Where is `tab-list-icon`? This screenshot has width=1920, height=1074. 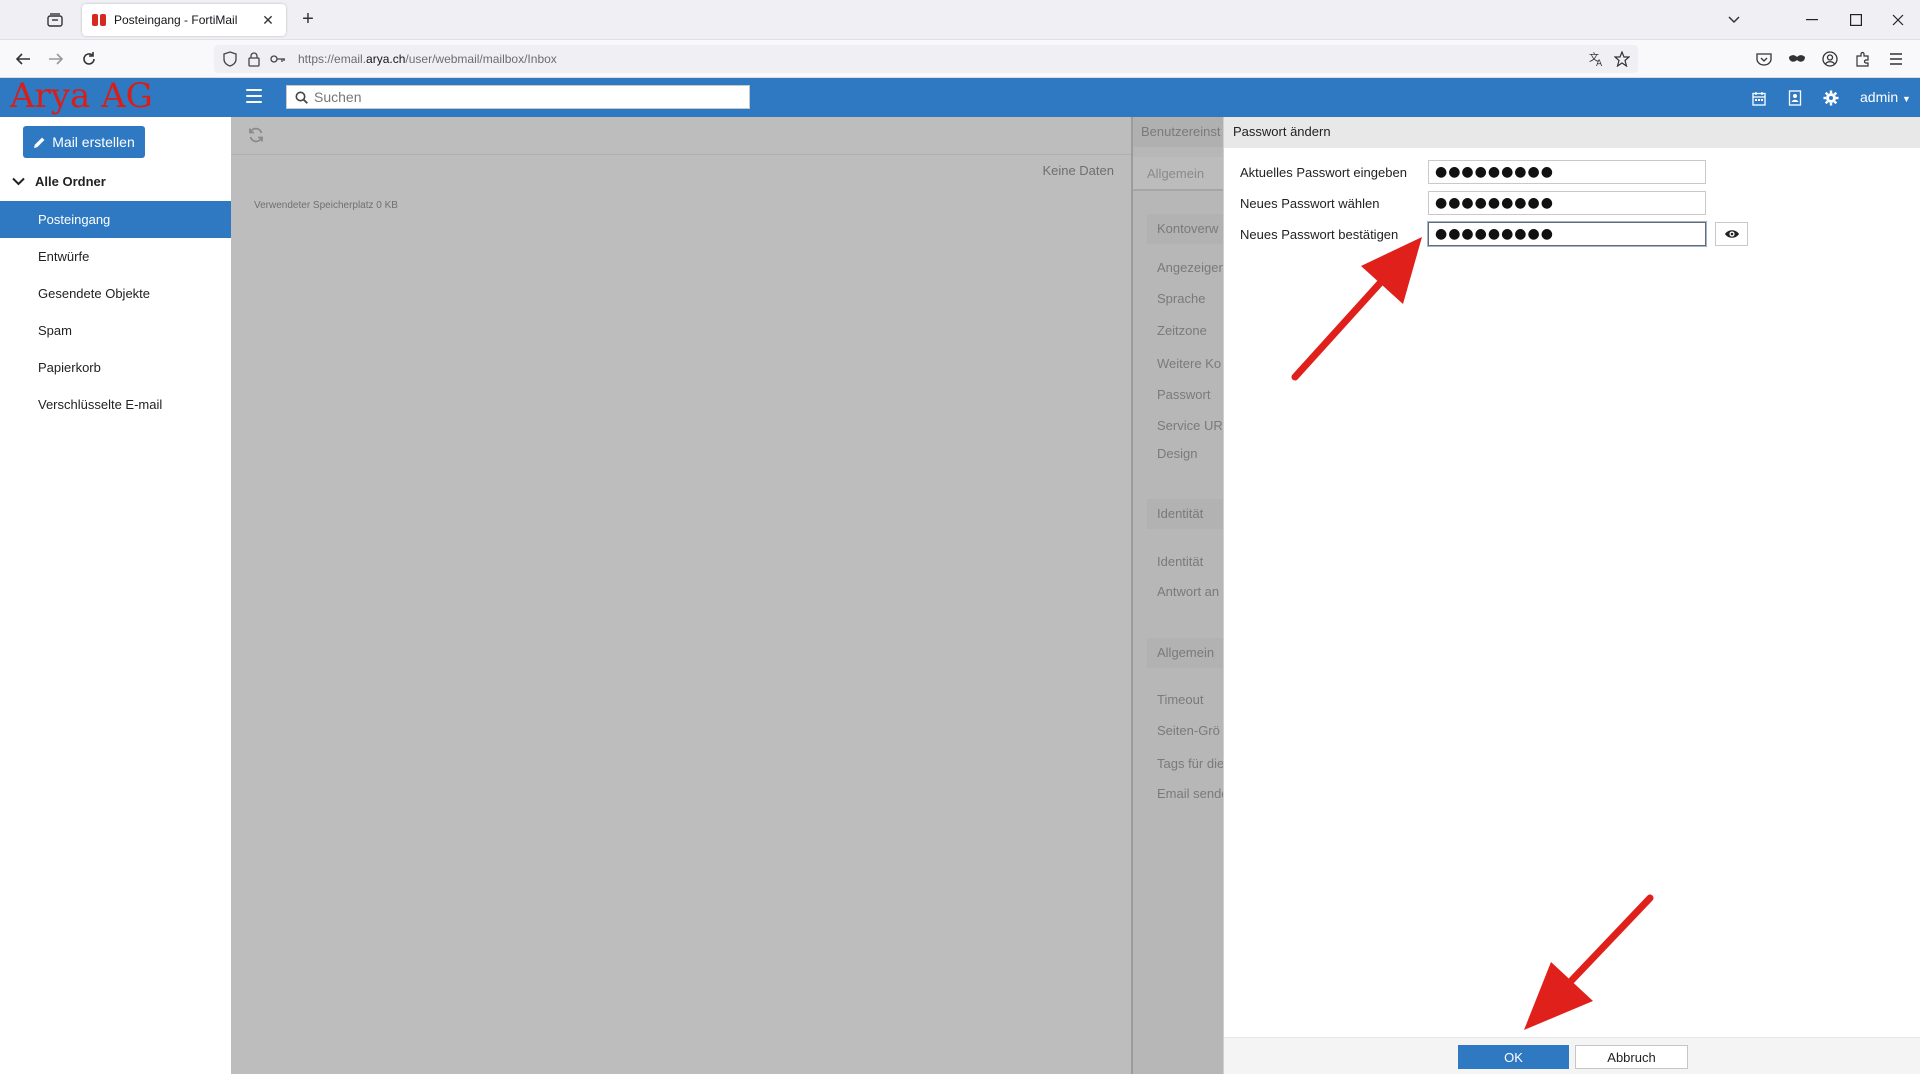 tab-list-icon is located at coordinates (55, 20).